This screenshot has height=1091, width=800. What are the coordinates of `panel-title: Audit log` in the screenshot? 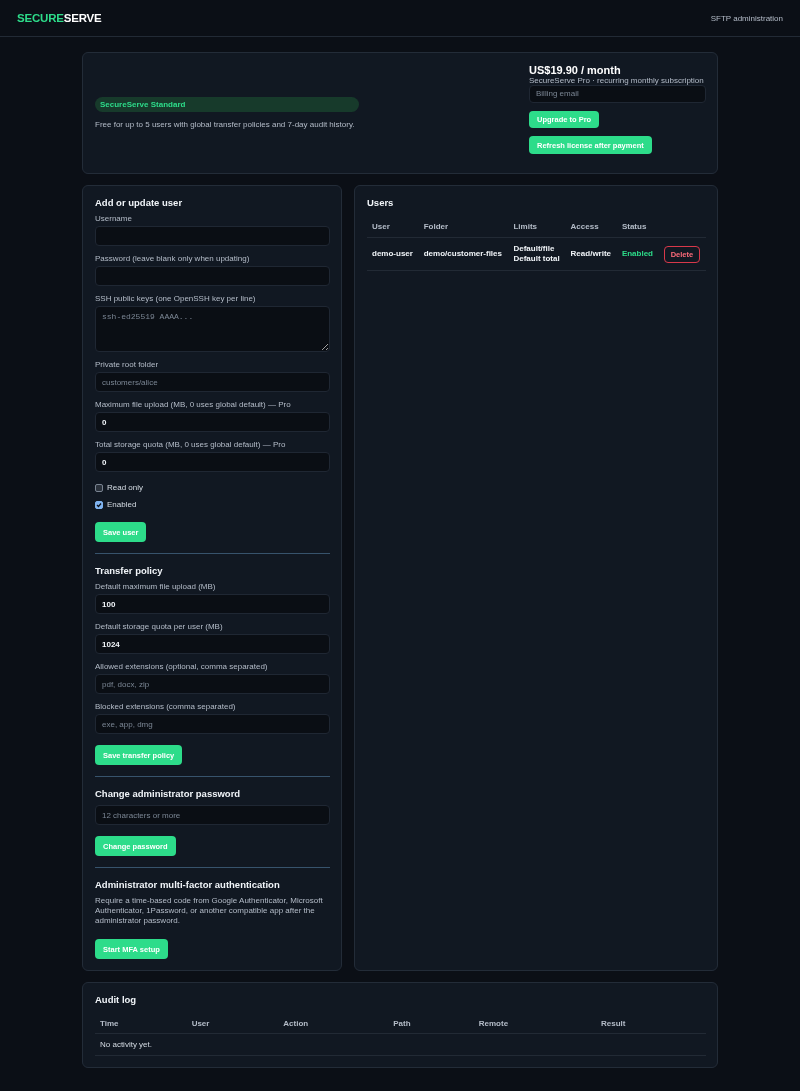 It's located at (116, 999).